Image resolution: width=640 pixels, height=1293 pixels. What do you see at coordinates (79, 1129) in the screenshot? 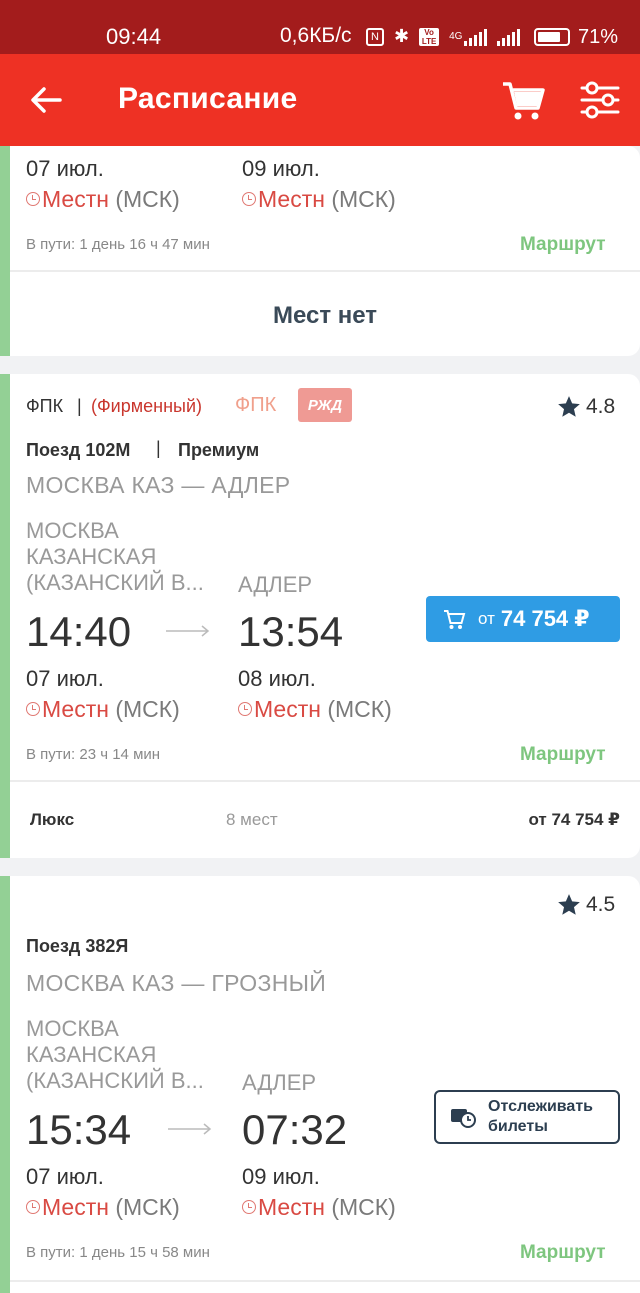
I see `departure-time: 15:34` at bounding box center [79, 1129].